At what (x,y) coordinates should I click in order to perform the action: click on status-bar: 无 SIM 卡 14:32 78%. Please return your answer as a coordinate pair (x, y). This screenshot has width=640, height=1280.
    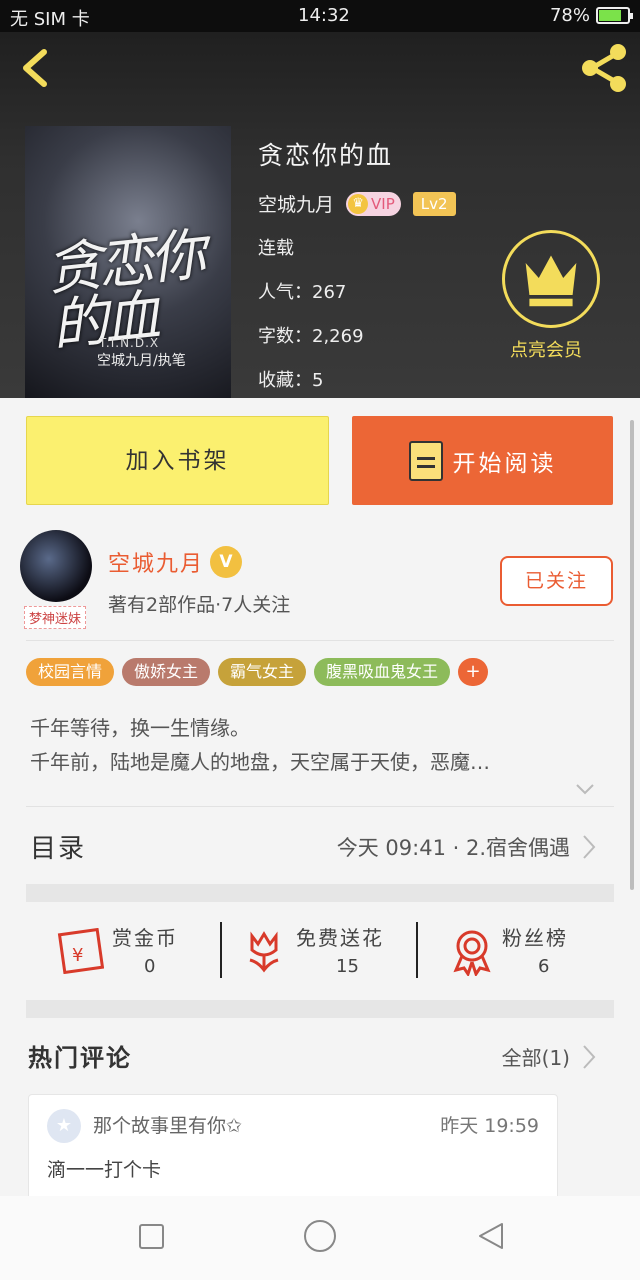
    Looking at the image, I should click on (320, 16).